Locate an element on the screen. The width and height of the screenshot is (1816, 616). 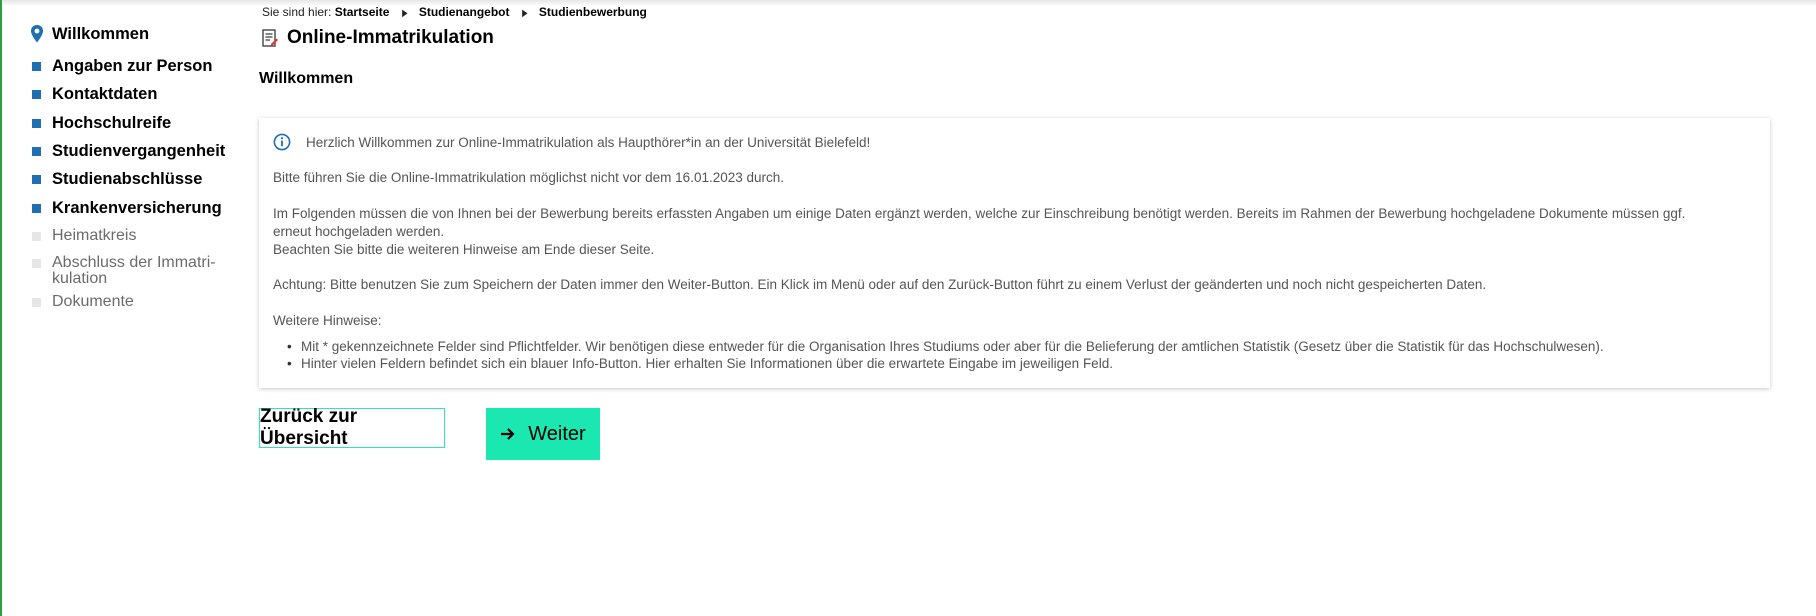
sidebar-item-willkommen: Willkommen is located at coordinates (133, 38).